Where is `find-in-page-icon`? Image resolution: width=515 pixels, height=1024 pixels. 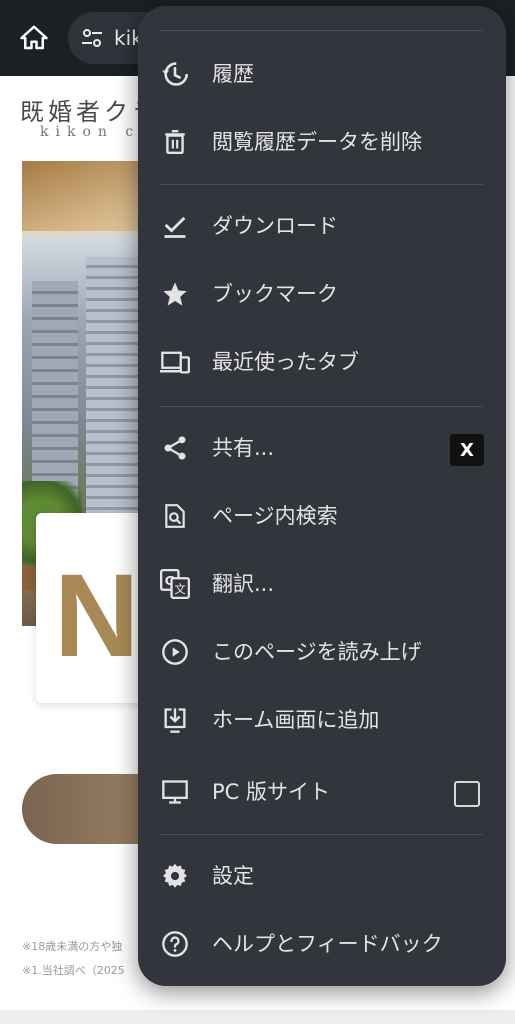
find-in-page-icon is located at coordinates (175, 516).